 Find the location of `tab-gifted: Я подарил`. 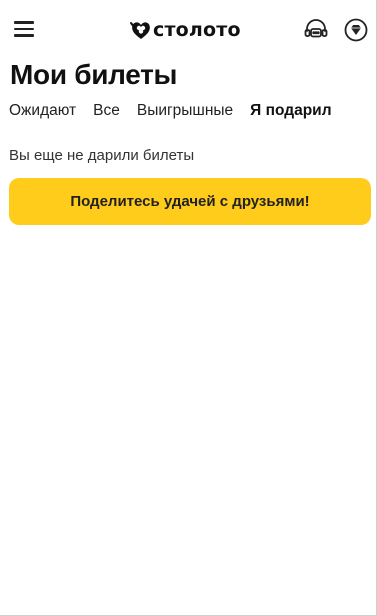

tab-gifted: Я подарил is located at coordinates (290, 111).